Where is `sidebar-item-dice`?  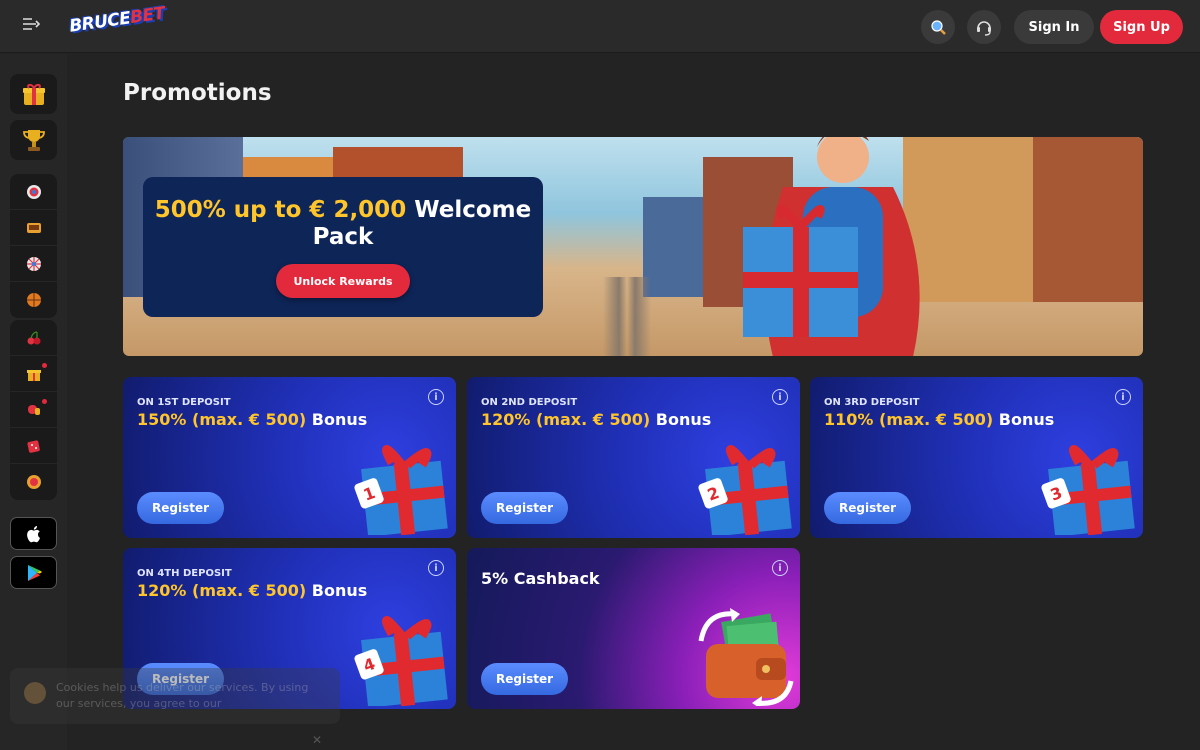 sidebar-item-dice is located at coordinates (33, 446).